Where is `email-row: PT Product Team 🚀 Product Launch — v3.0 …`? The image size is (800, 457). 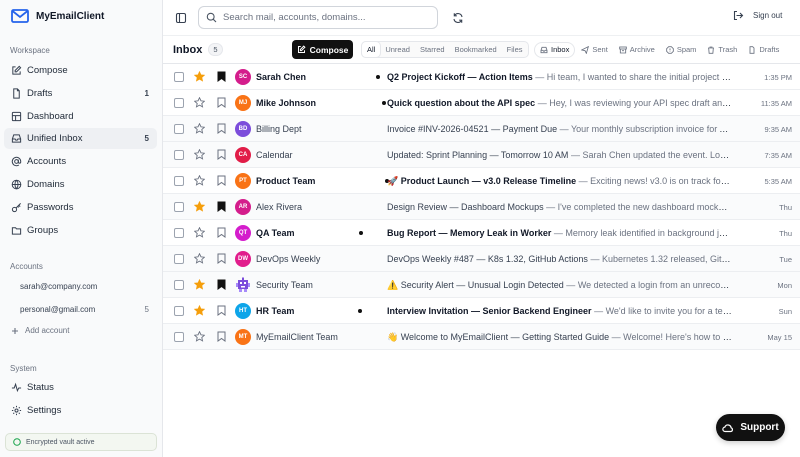 email-row: PT Product Team 🚀 Product Launch — v3.0 … is located at coordinates (481, 181).